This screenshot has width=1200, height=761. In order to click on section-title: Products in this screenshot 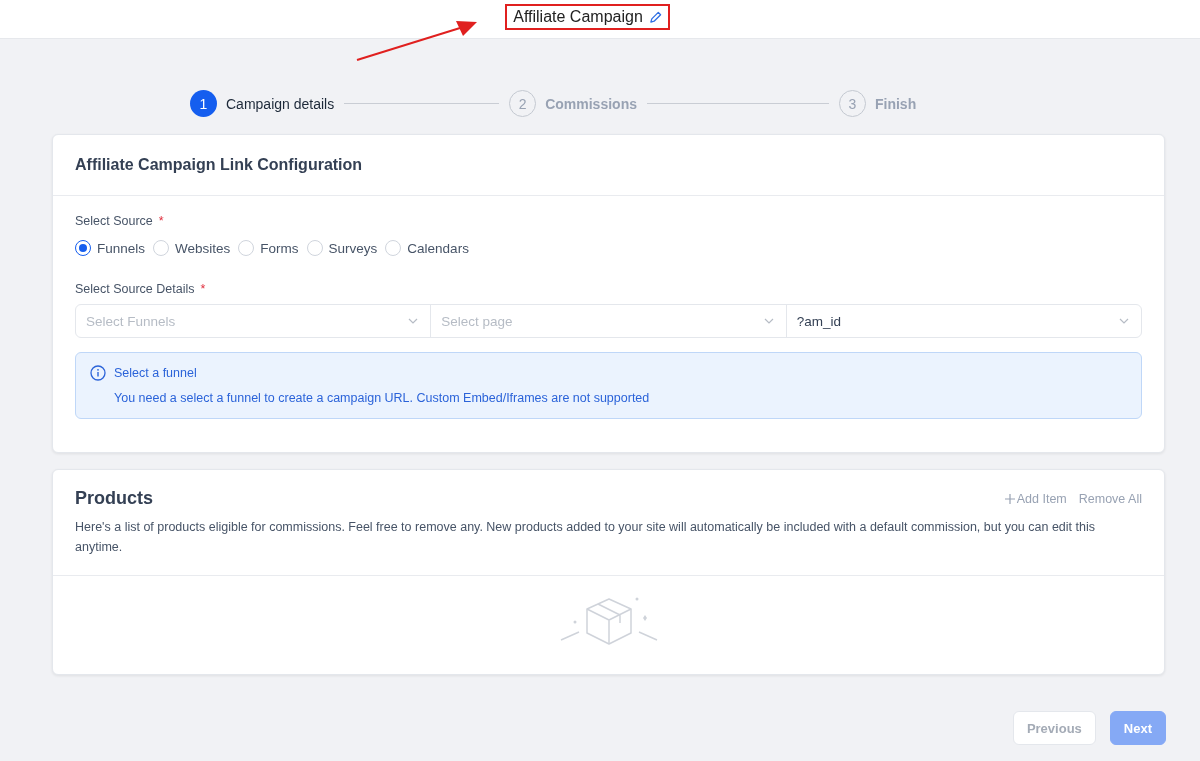, I will do `click(114, 498)`.